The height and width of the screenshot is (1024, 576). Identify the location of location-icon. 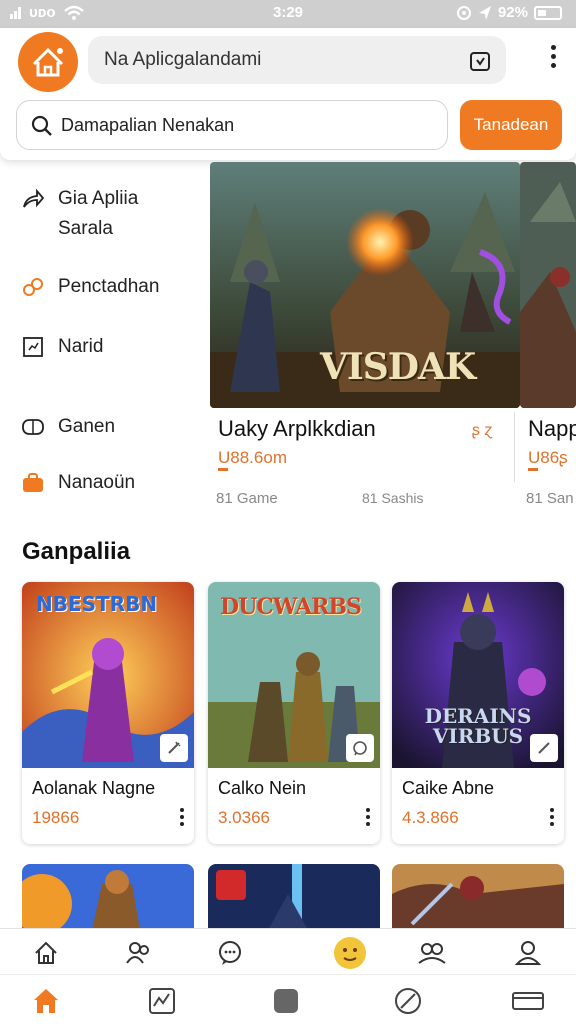
(484, 12).